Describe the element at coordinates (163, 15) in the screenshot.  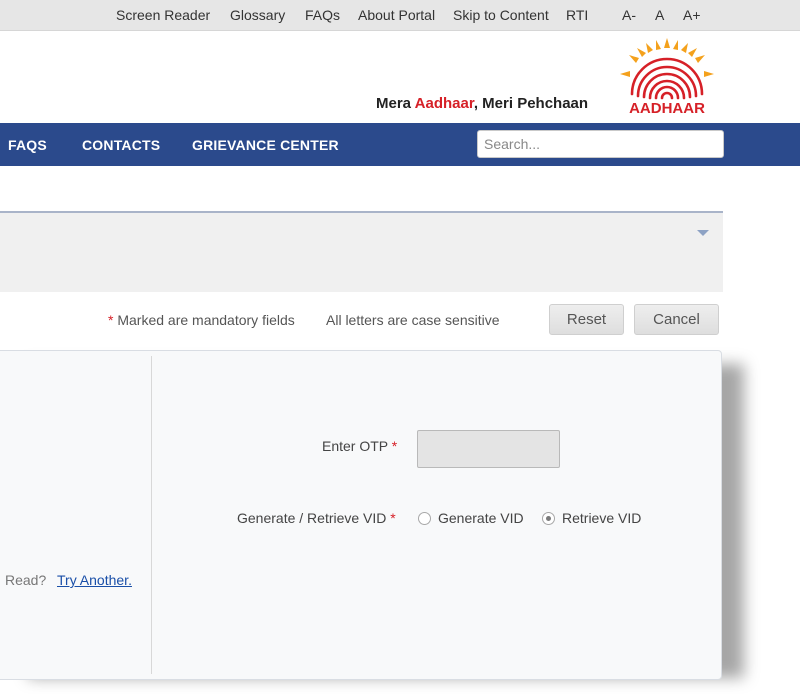
I see `screen-reader-link: Screen Reader` at that location.